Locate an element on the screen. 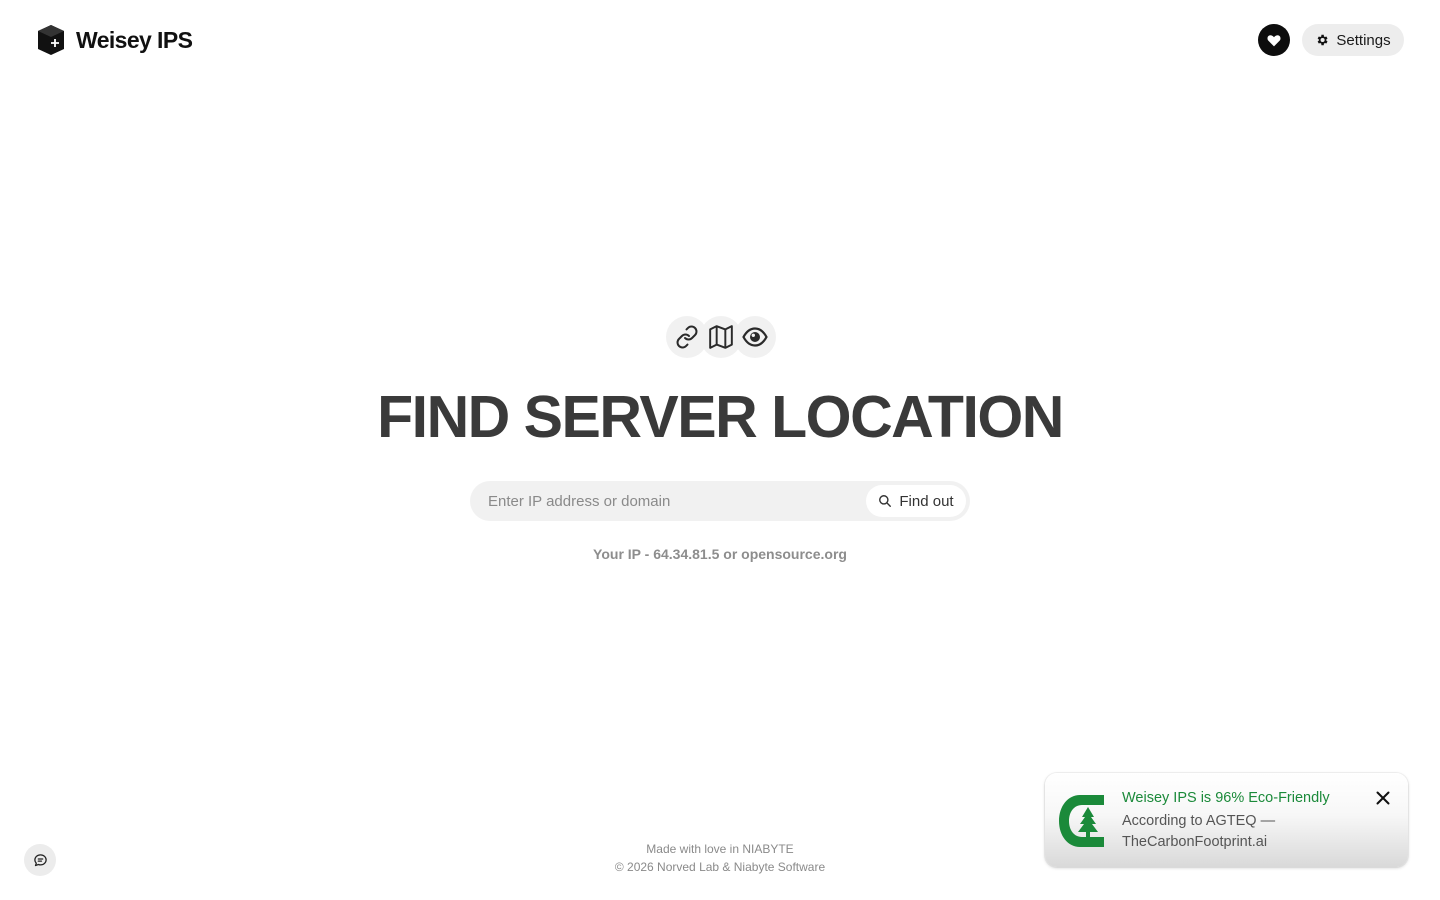 The image size is (1440, 900). eye-feature is located at coordinates (755, 337).